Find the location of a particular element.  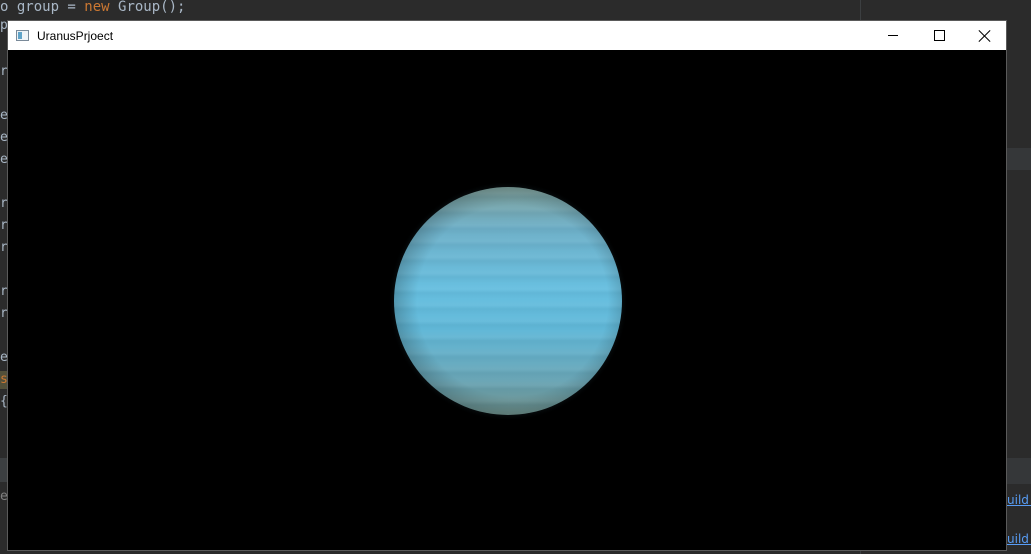

app-window-icon is located at coordinates (22, 35).